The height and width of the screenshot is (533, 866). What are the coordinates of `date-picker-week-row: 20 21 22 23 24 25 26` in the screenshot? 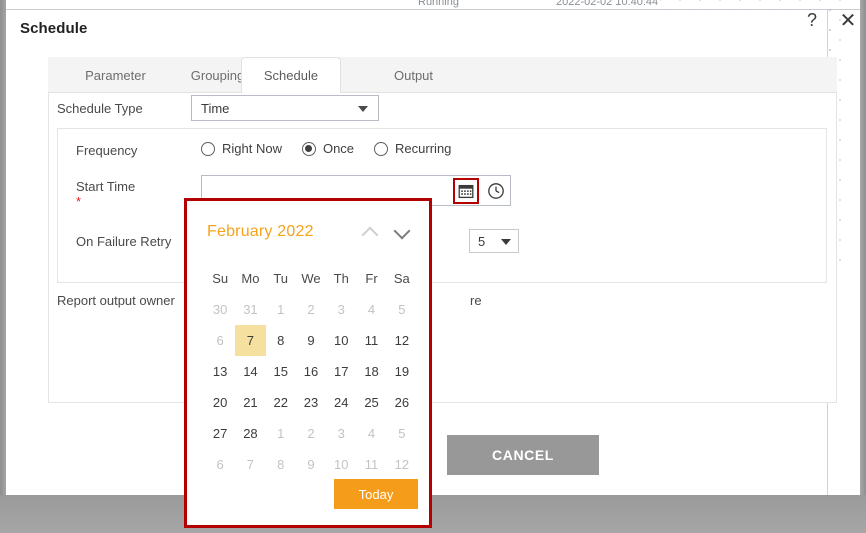 It's located at (311, 402).